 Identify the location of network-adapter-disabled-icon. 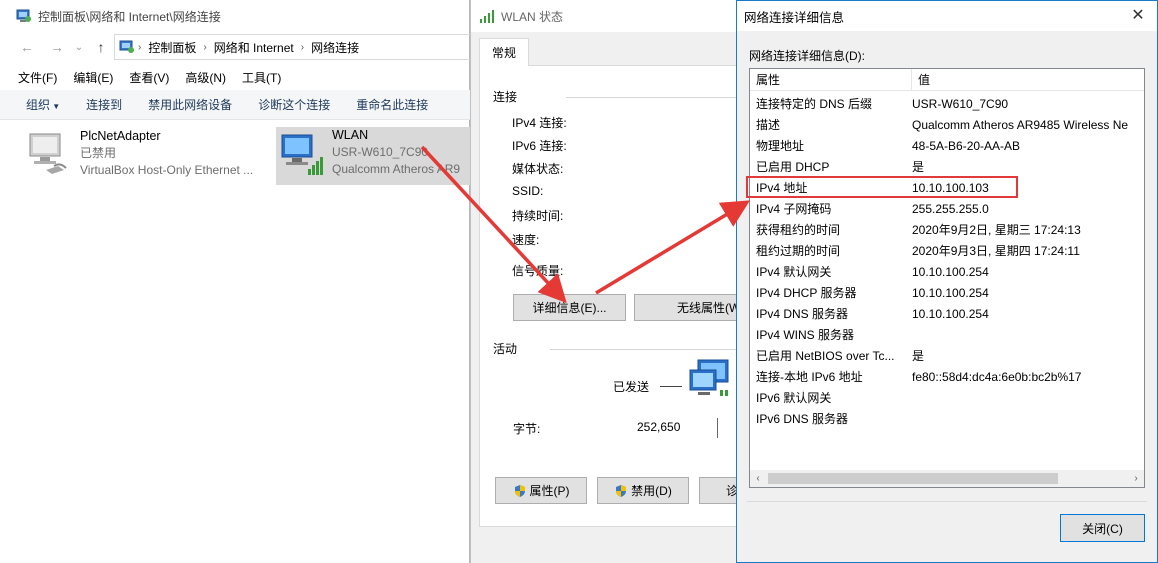
(48, 153).